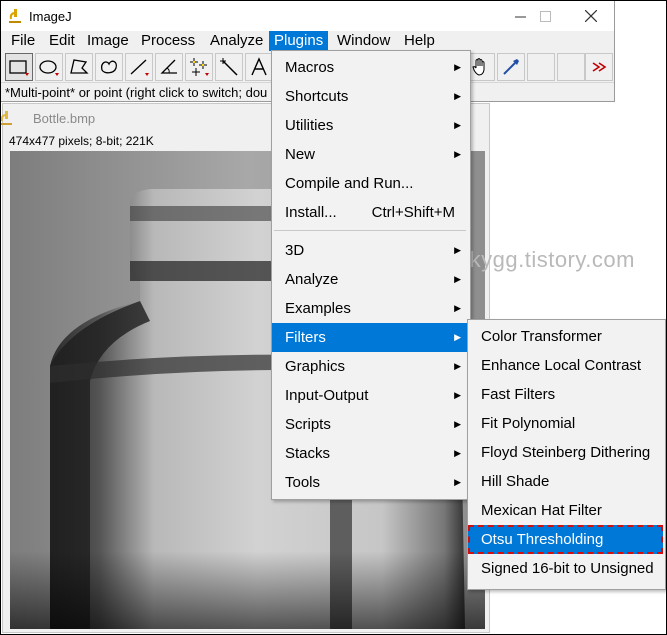  I want to click on menu-item-label: Graphics, so click(315, 366).